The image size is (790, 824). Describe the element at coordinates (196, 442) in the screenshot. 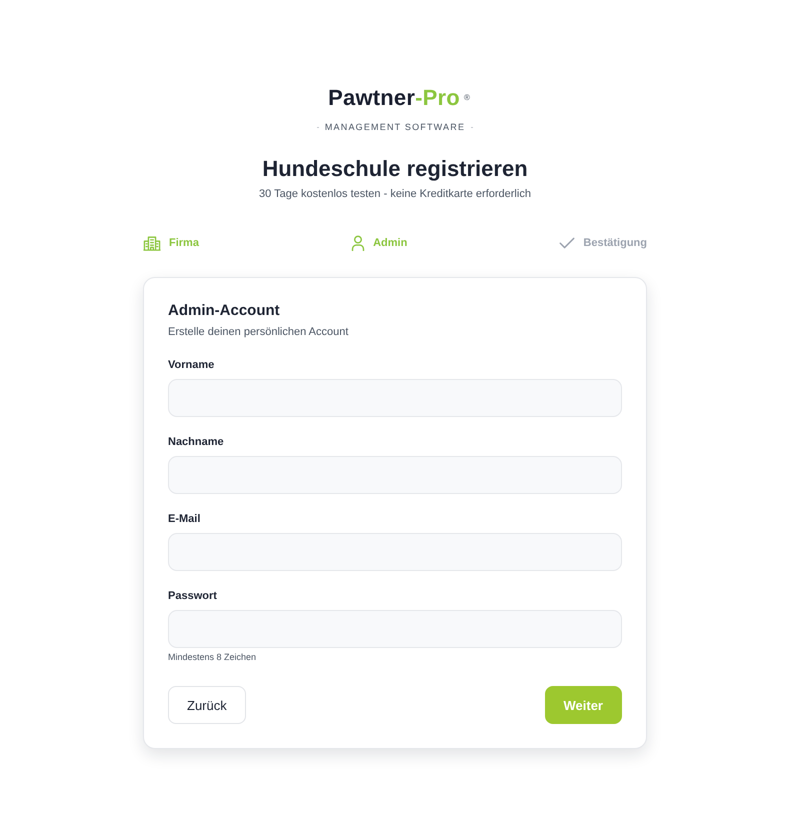

I see `field-label: Nachname` at that location.